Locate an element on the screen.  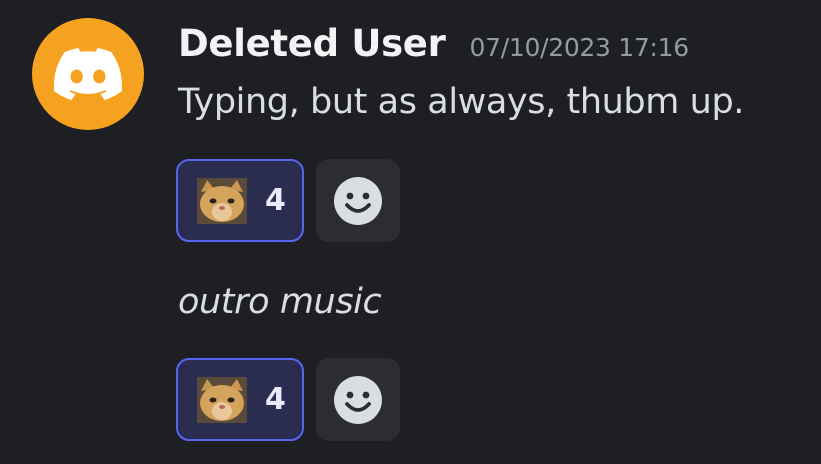
message-content: Typing, but as always, thubm up. is located at coordinates (461, 102).